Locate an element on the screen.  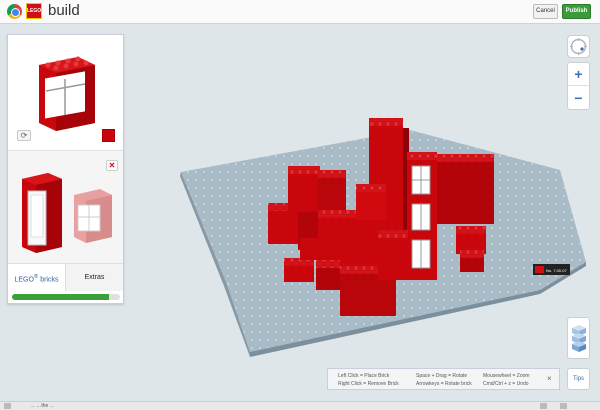
close-help-icon: × is located at coordinates (549, 378).